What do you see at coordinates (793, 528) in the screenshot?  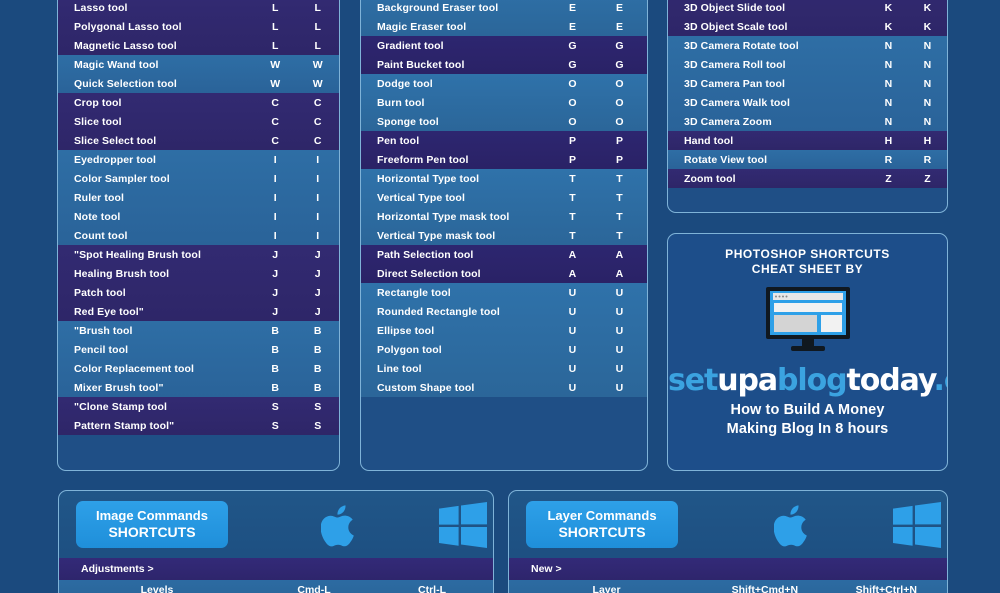 I see `apple-icon` at bounding box center [793, 528].